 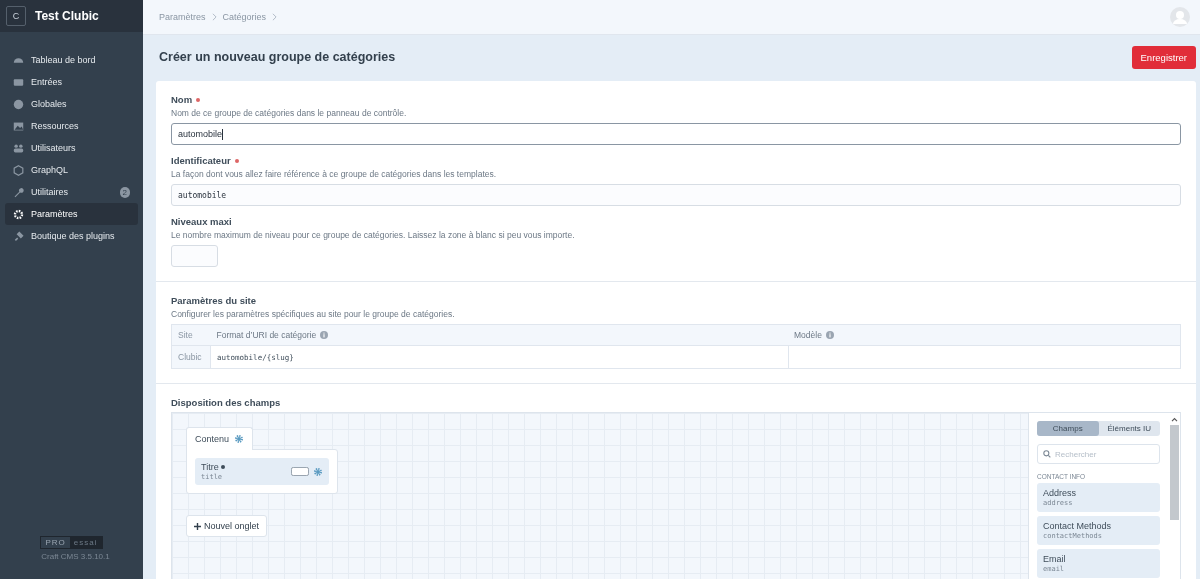 What do you see at coordinates (1068, 428) in the screenshot?
I see `library-tab: Champs` at bounding box center [1068, 428].